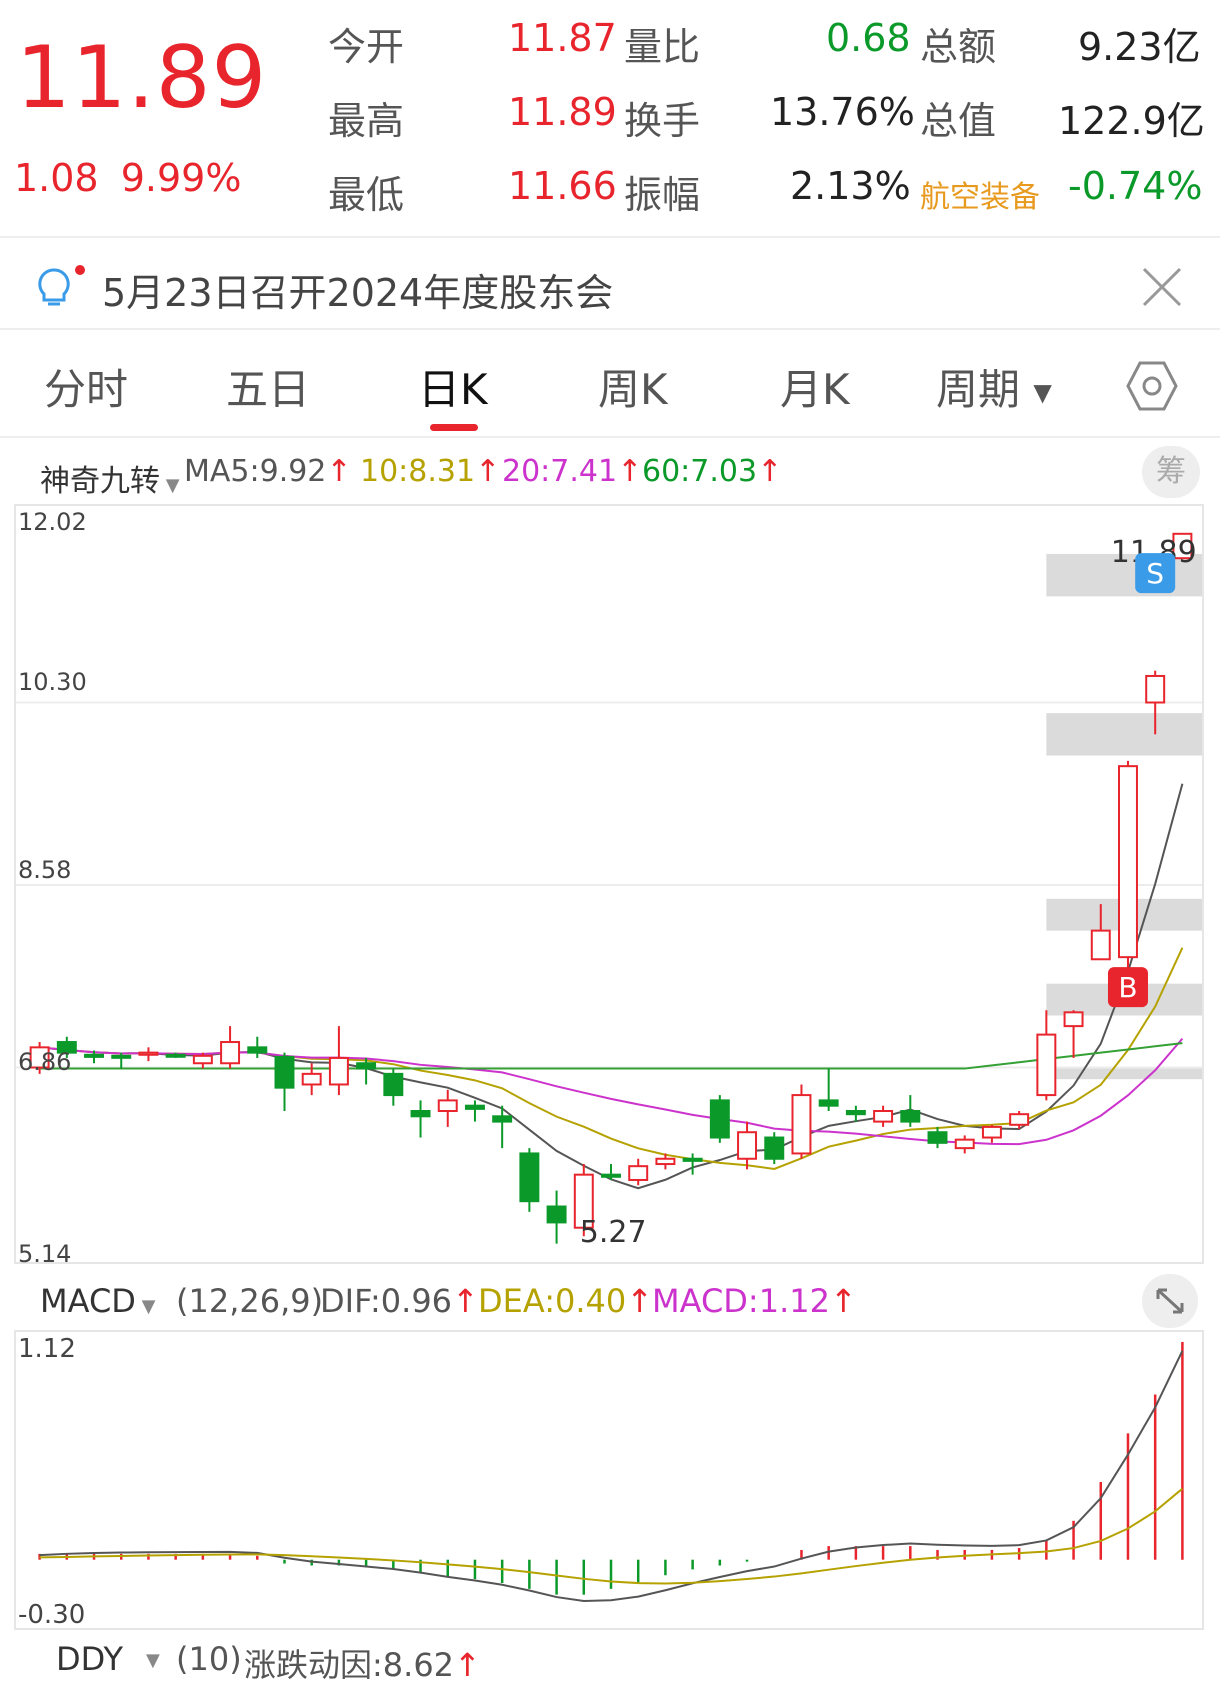  What do you see at coordinates (611, 1472) in the screenshot?
I see `macd-svg` at bounding box center [611, 1472].